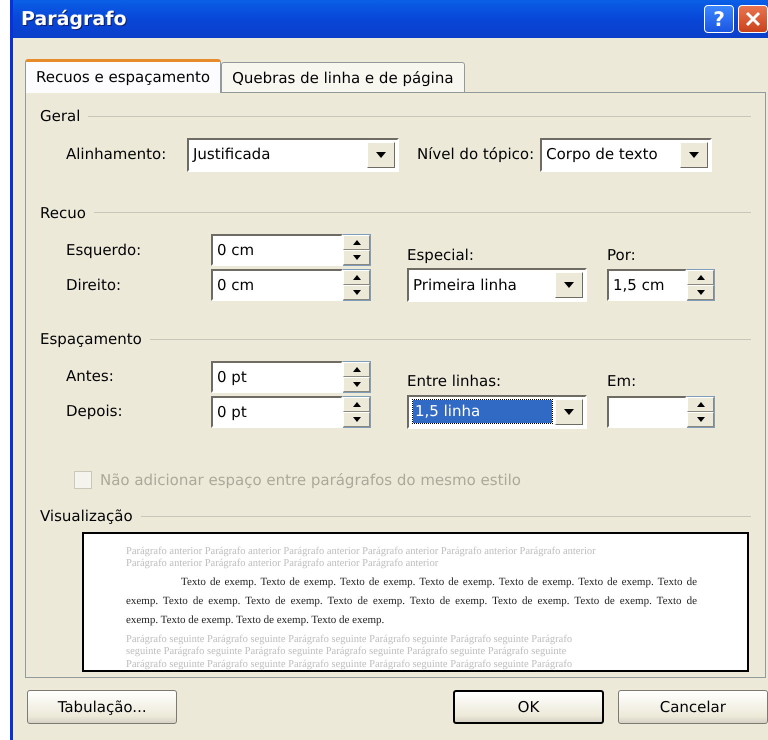 The height and width of the screenshot is (740, 768). I want to click on close-button, so click(753, 19).